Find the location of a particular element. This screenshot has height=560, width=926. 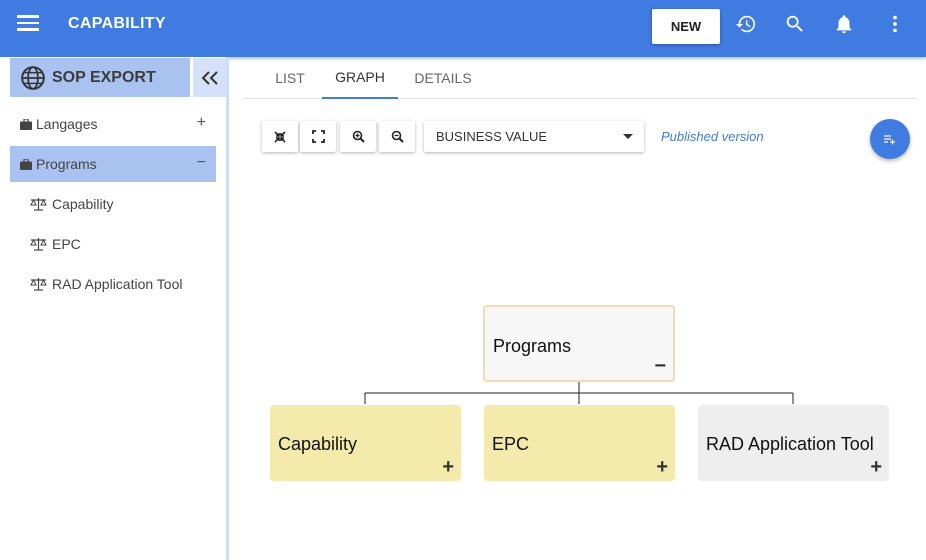

zoom-out-button is located at coordinates (397, 136).